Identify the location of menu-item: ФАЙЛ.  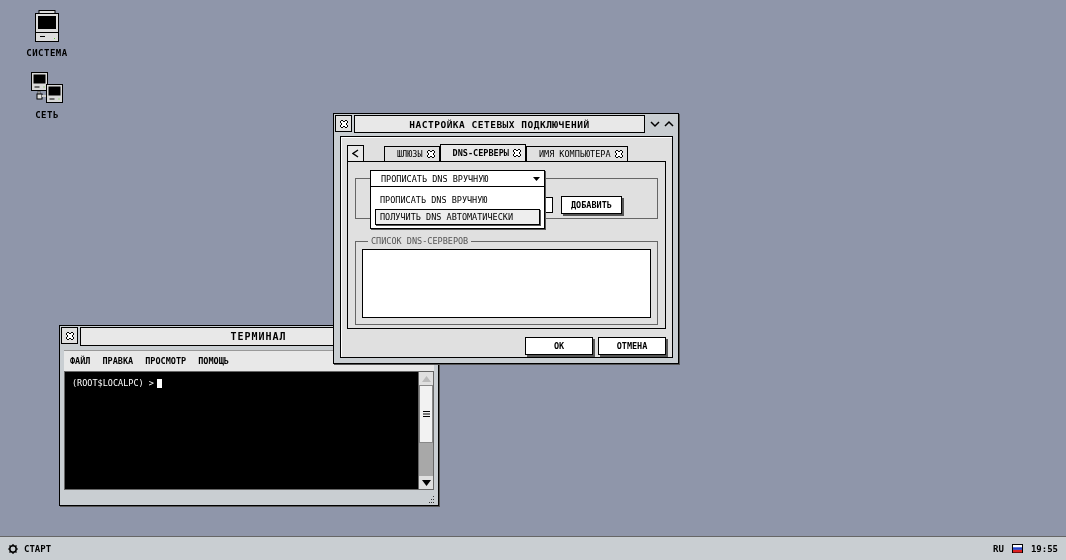
(80, 361).